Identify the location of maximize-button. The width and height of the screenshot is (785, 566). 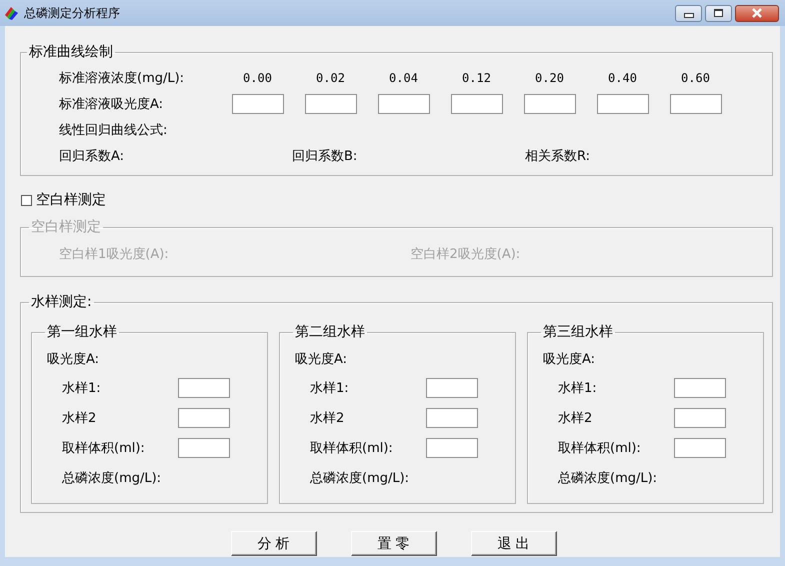
(718, 13).